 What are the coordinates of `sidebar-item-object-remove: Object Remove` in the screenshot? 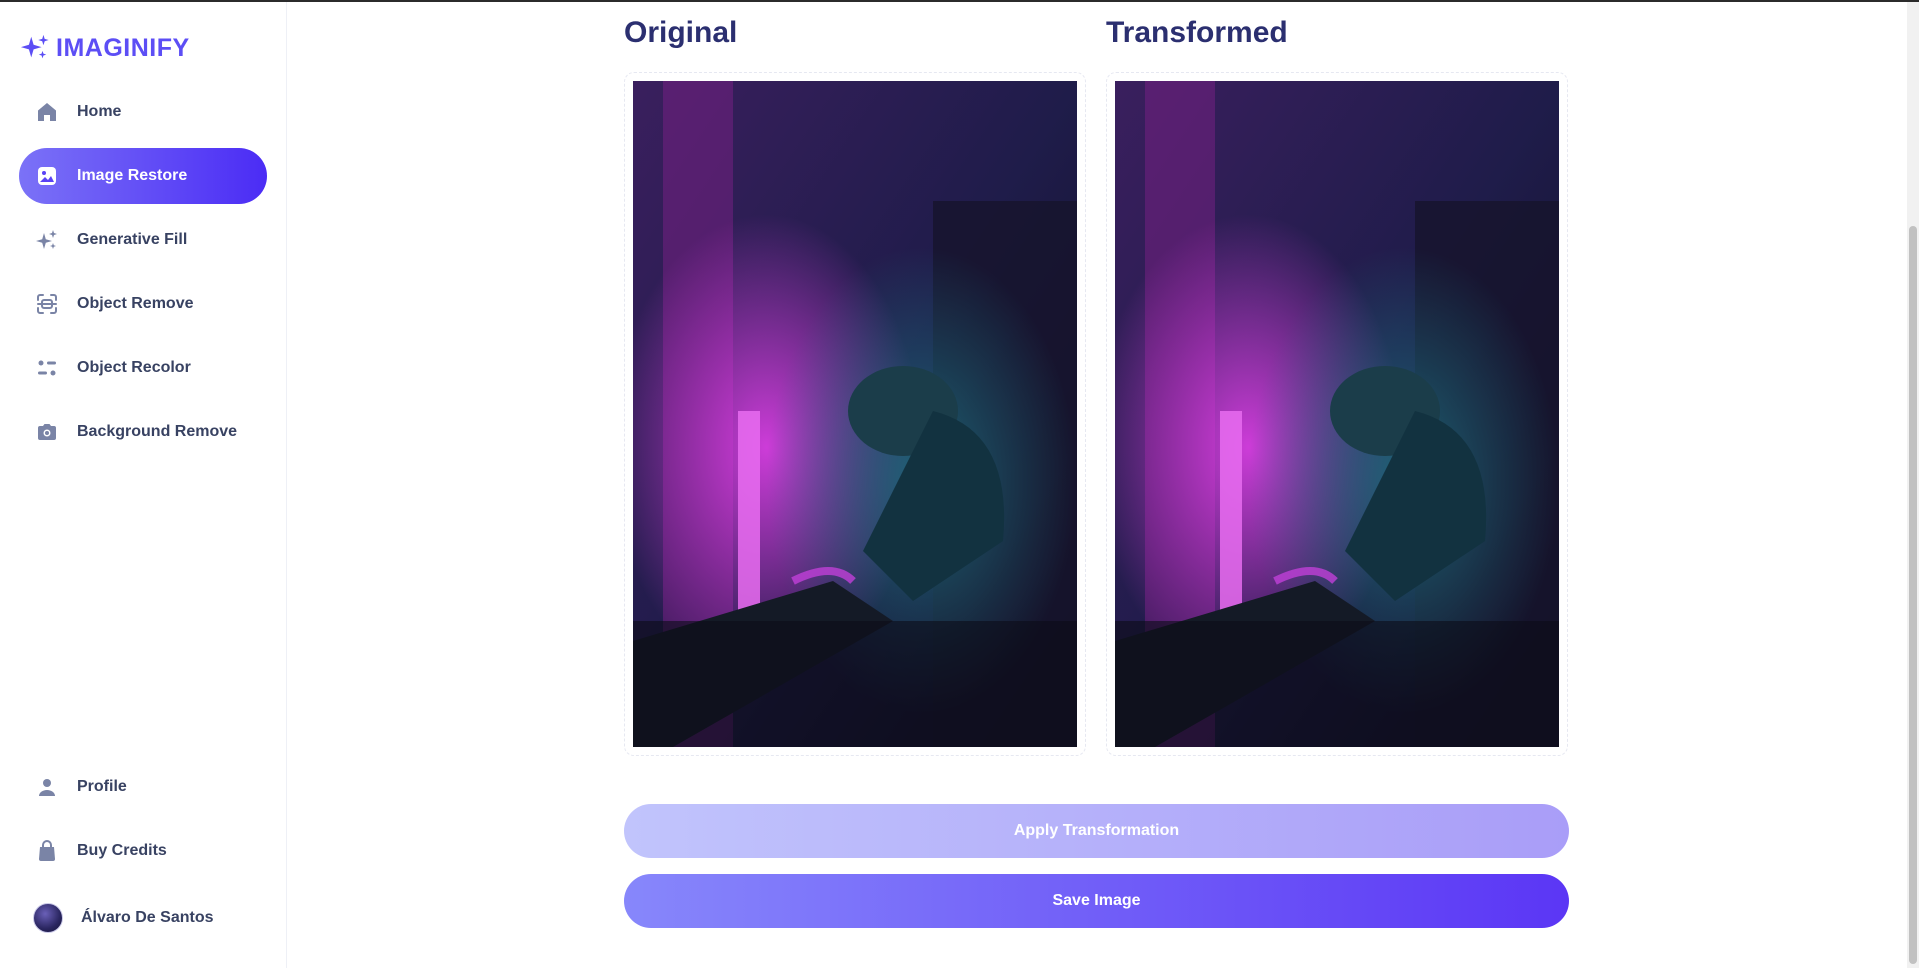 It's located at (143, 304).